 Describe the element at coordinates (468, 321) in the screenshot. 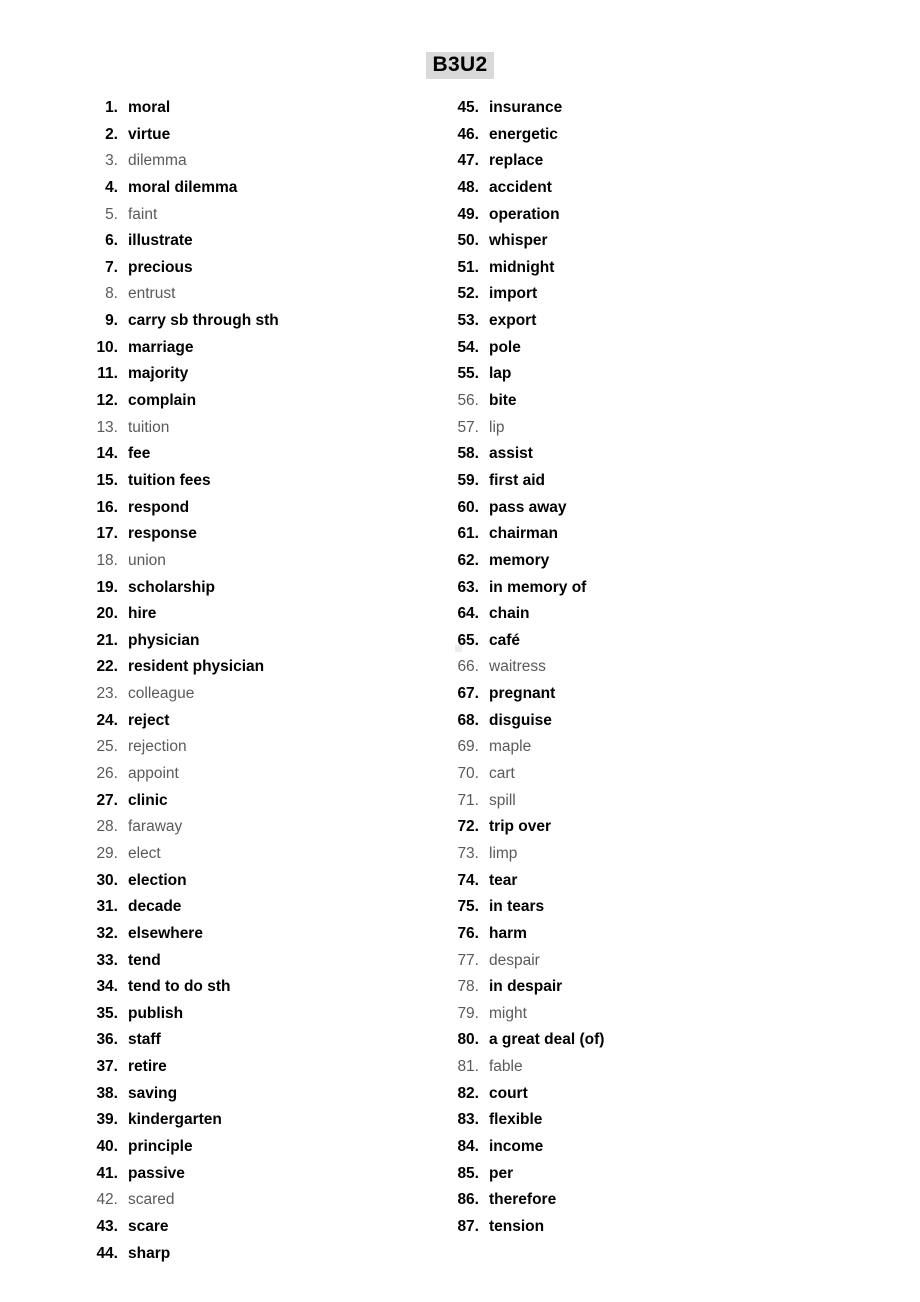

I see `item-number: 53.` at that location.